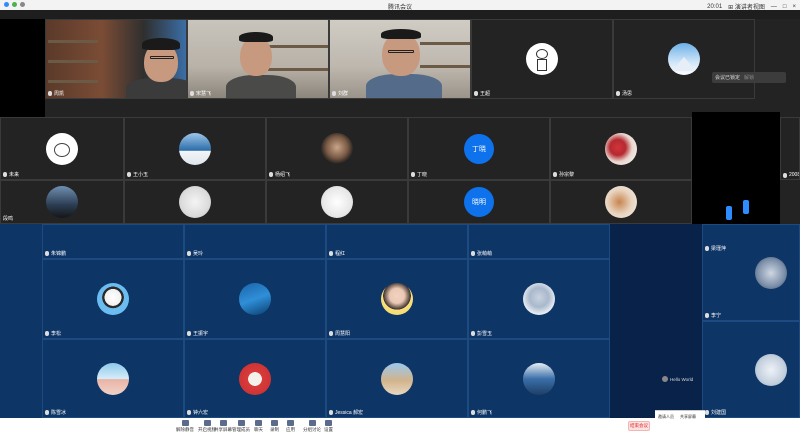 This screenshot has width=800, height=435. I want to click on chat-button: 聊天, so click(258, 426).